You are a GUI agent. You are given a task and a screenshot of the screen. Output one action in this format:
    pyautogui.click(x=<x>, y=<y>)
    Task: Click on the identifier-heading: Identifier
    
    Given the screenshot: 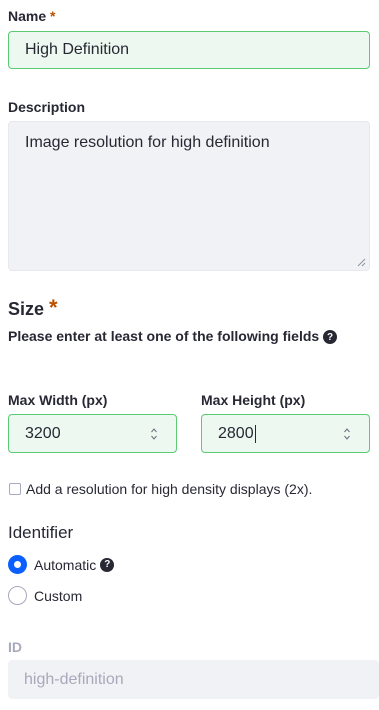 What is the action you would take?
    pyautogui.click(x=41, y=532)
    